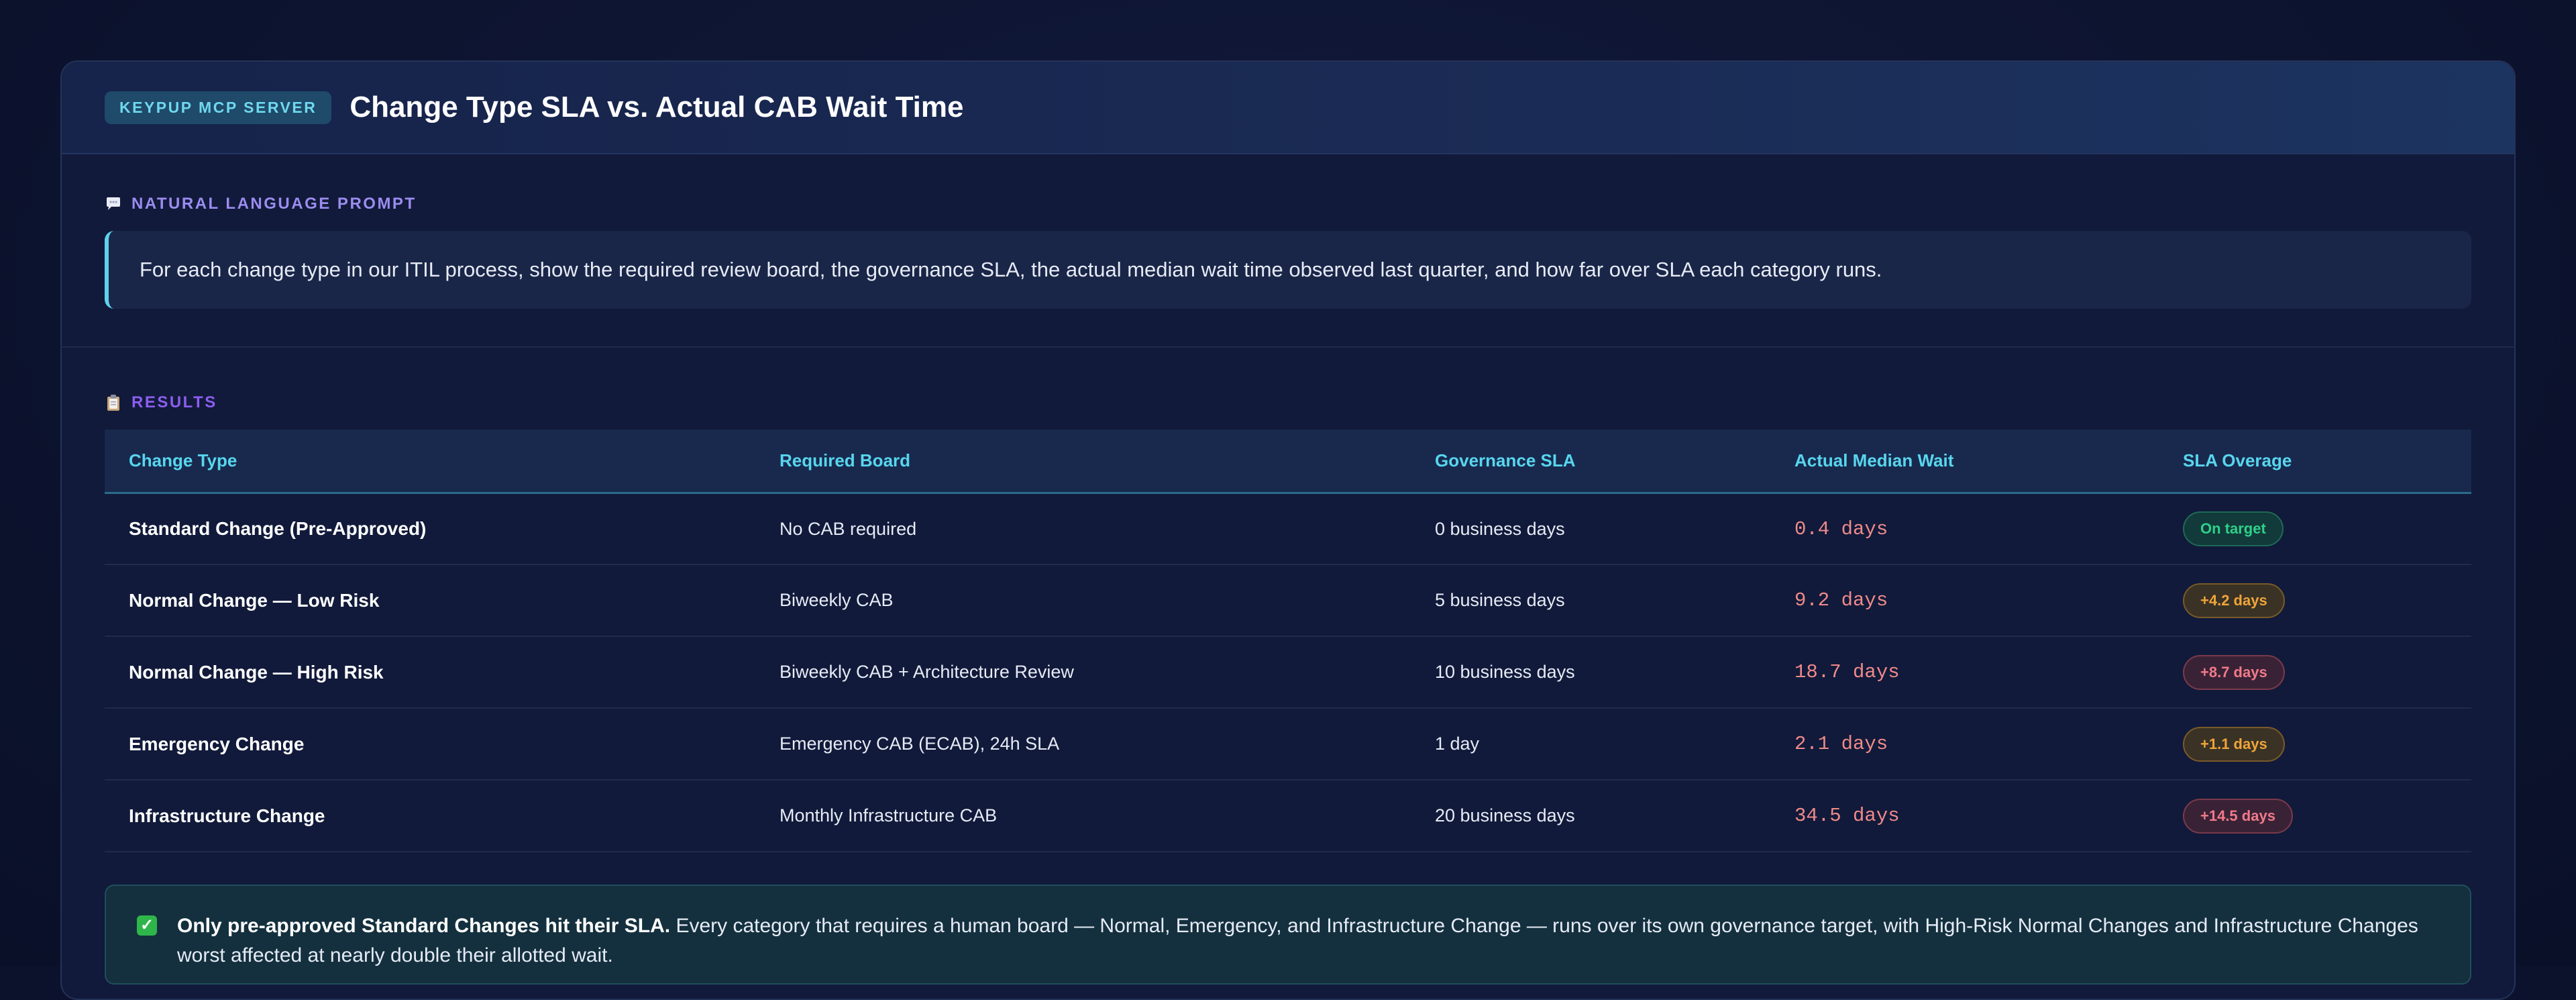 The height and width of the screenshot is (1000, 2576). I want to click on cell-median-wait: 2.1 days, so click(1964, 745).